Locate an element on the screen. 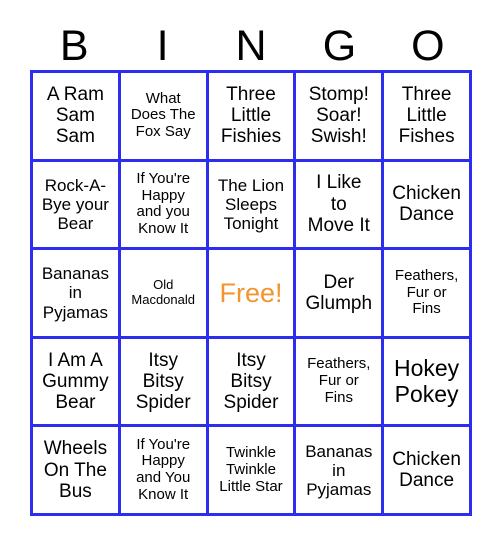 The width and height of the screenshot is (501, 544). bingo-cell: Three Little Fishes is located at coordinates (428, 117).